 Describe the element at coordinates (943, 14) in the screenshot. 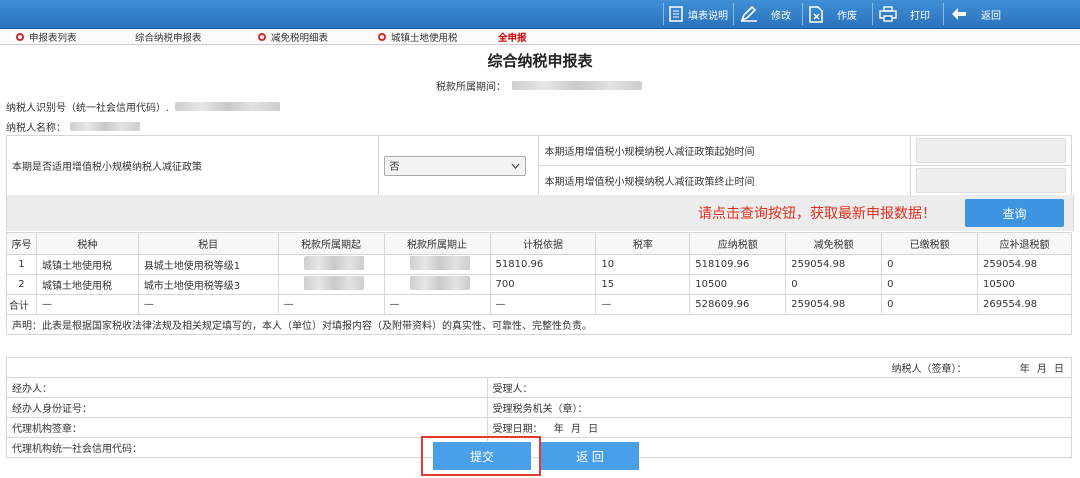

I see `toolbar-separator` at that location.